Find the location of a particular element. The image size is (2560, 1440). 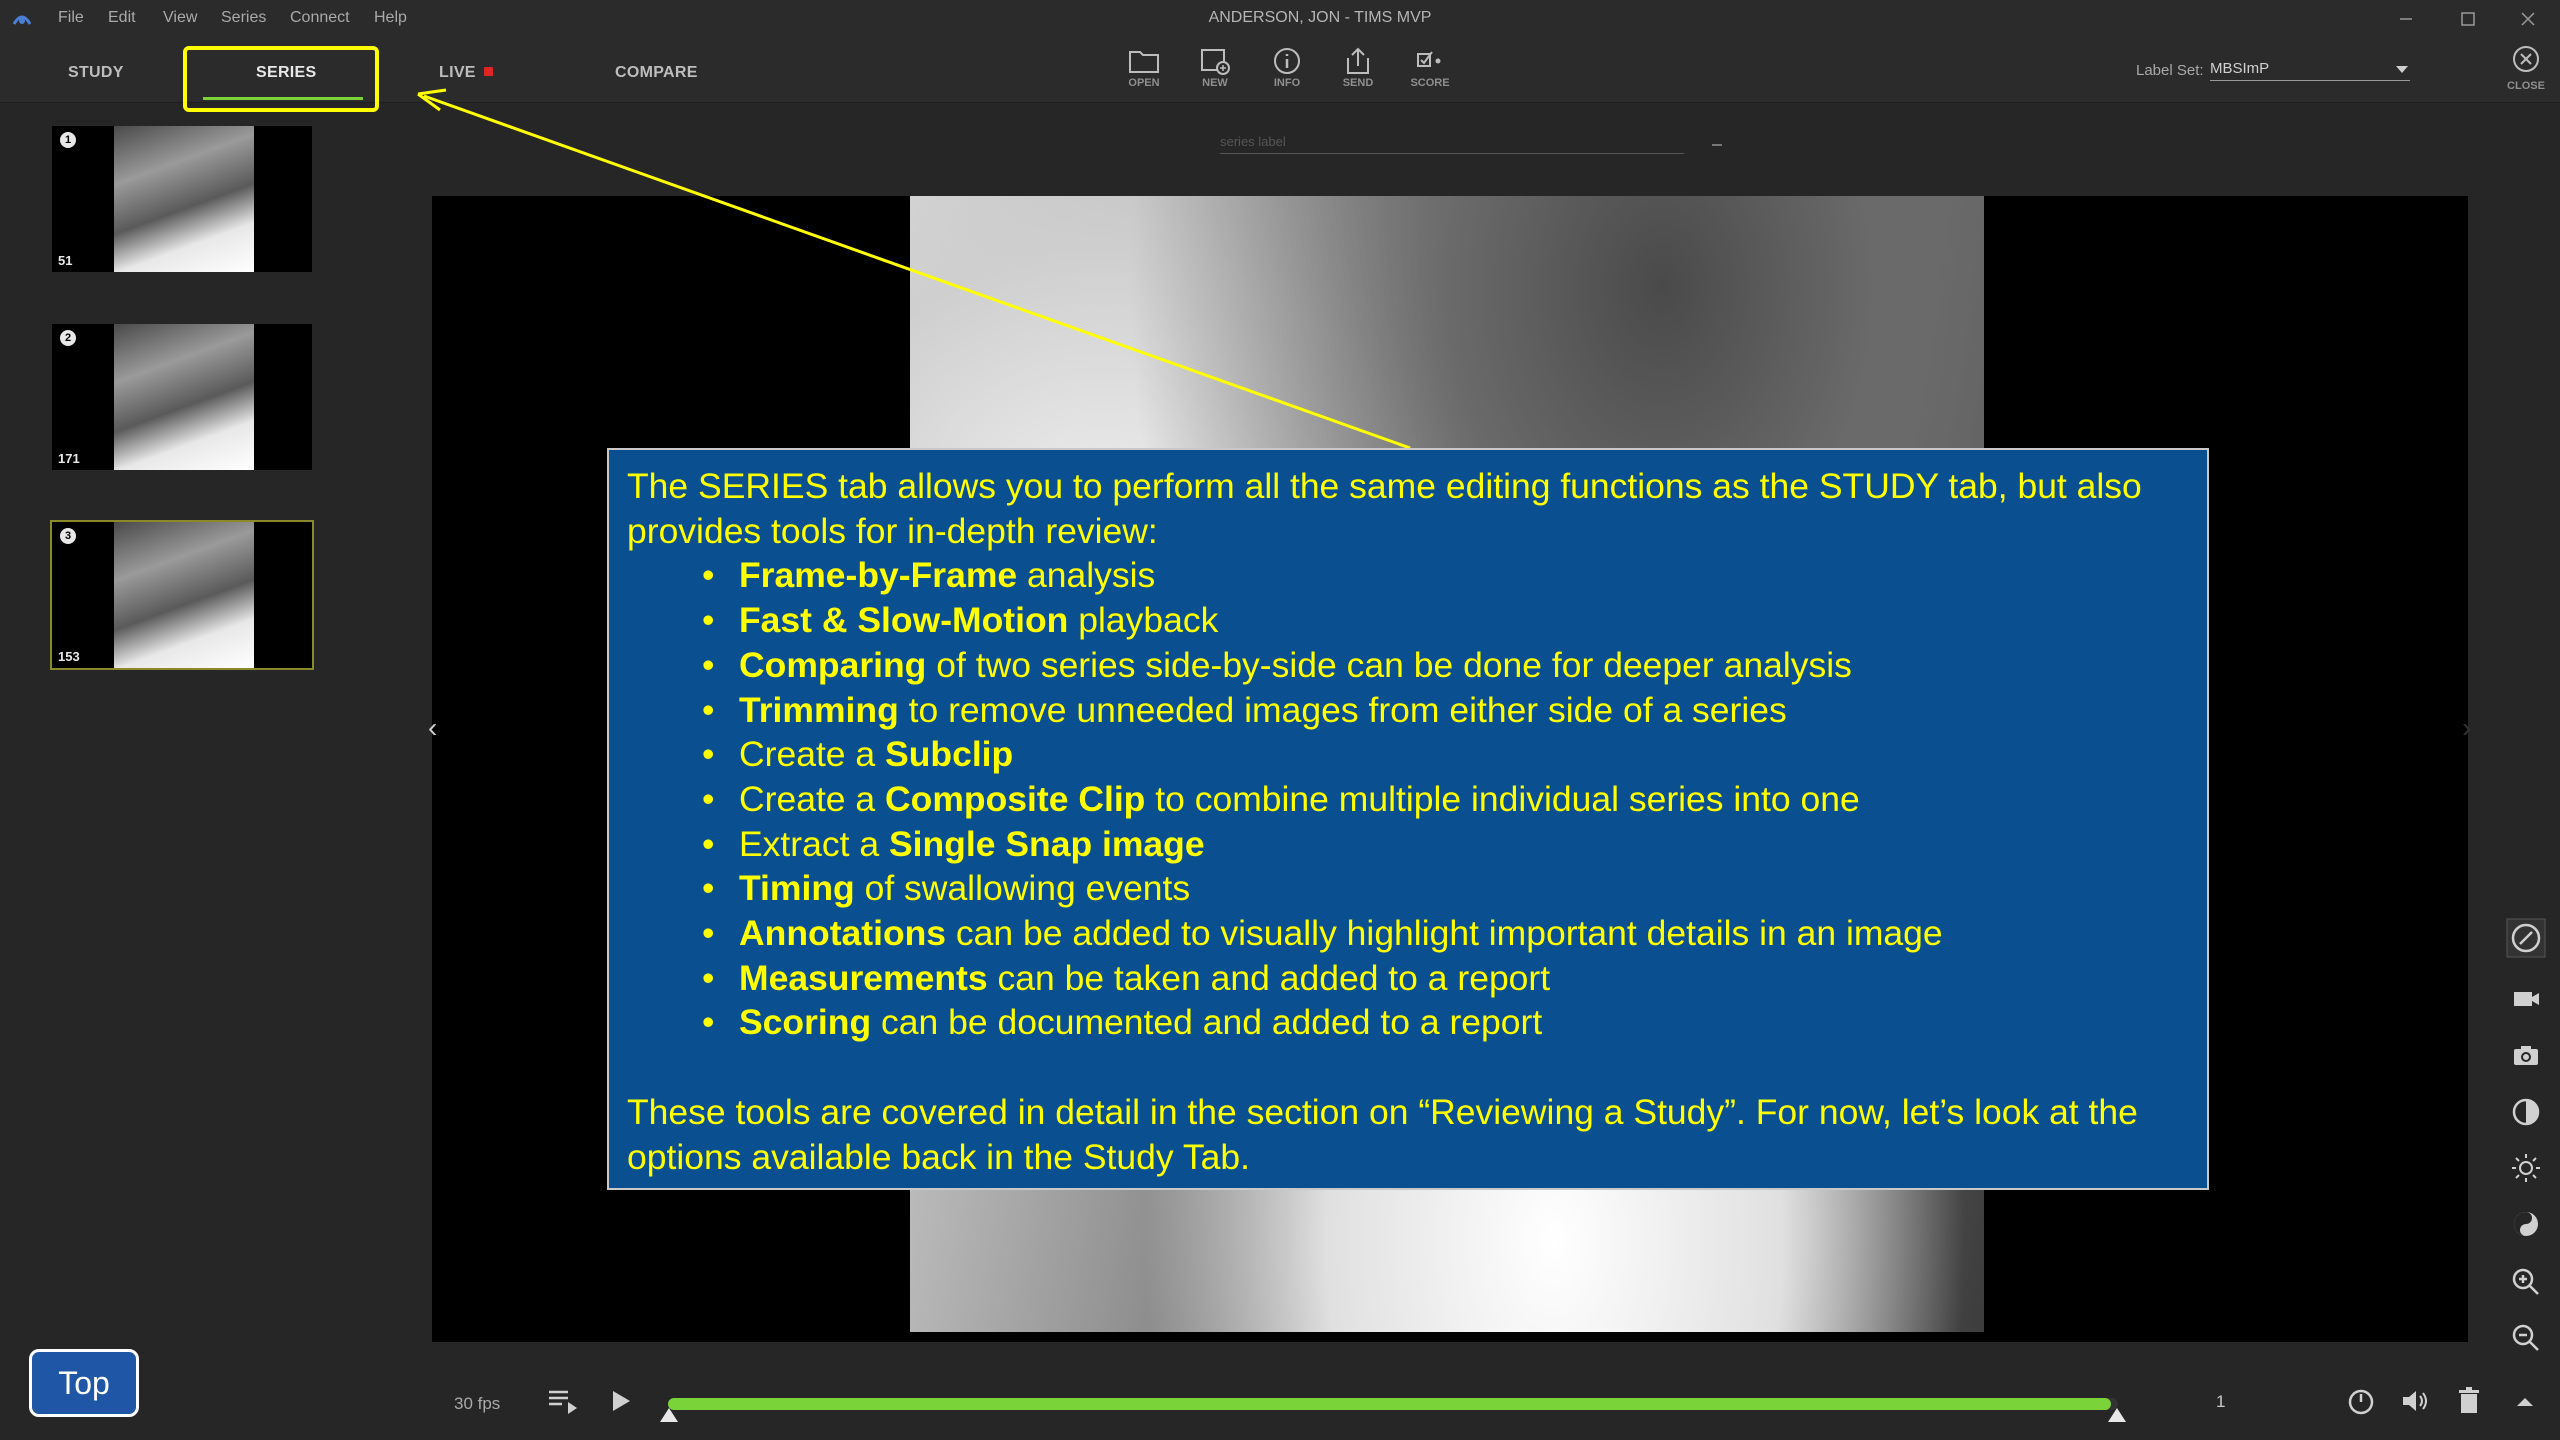

tab-live: LIVE is located at coordinates (466, 73).